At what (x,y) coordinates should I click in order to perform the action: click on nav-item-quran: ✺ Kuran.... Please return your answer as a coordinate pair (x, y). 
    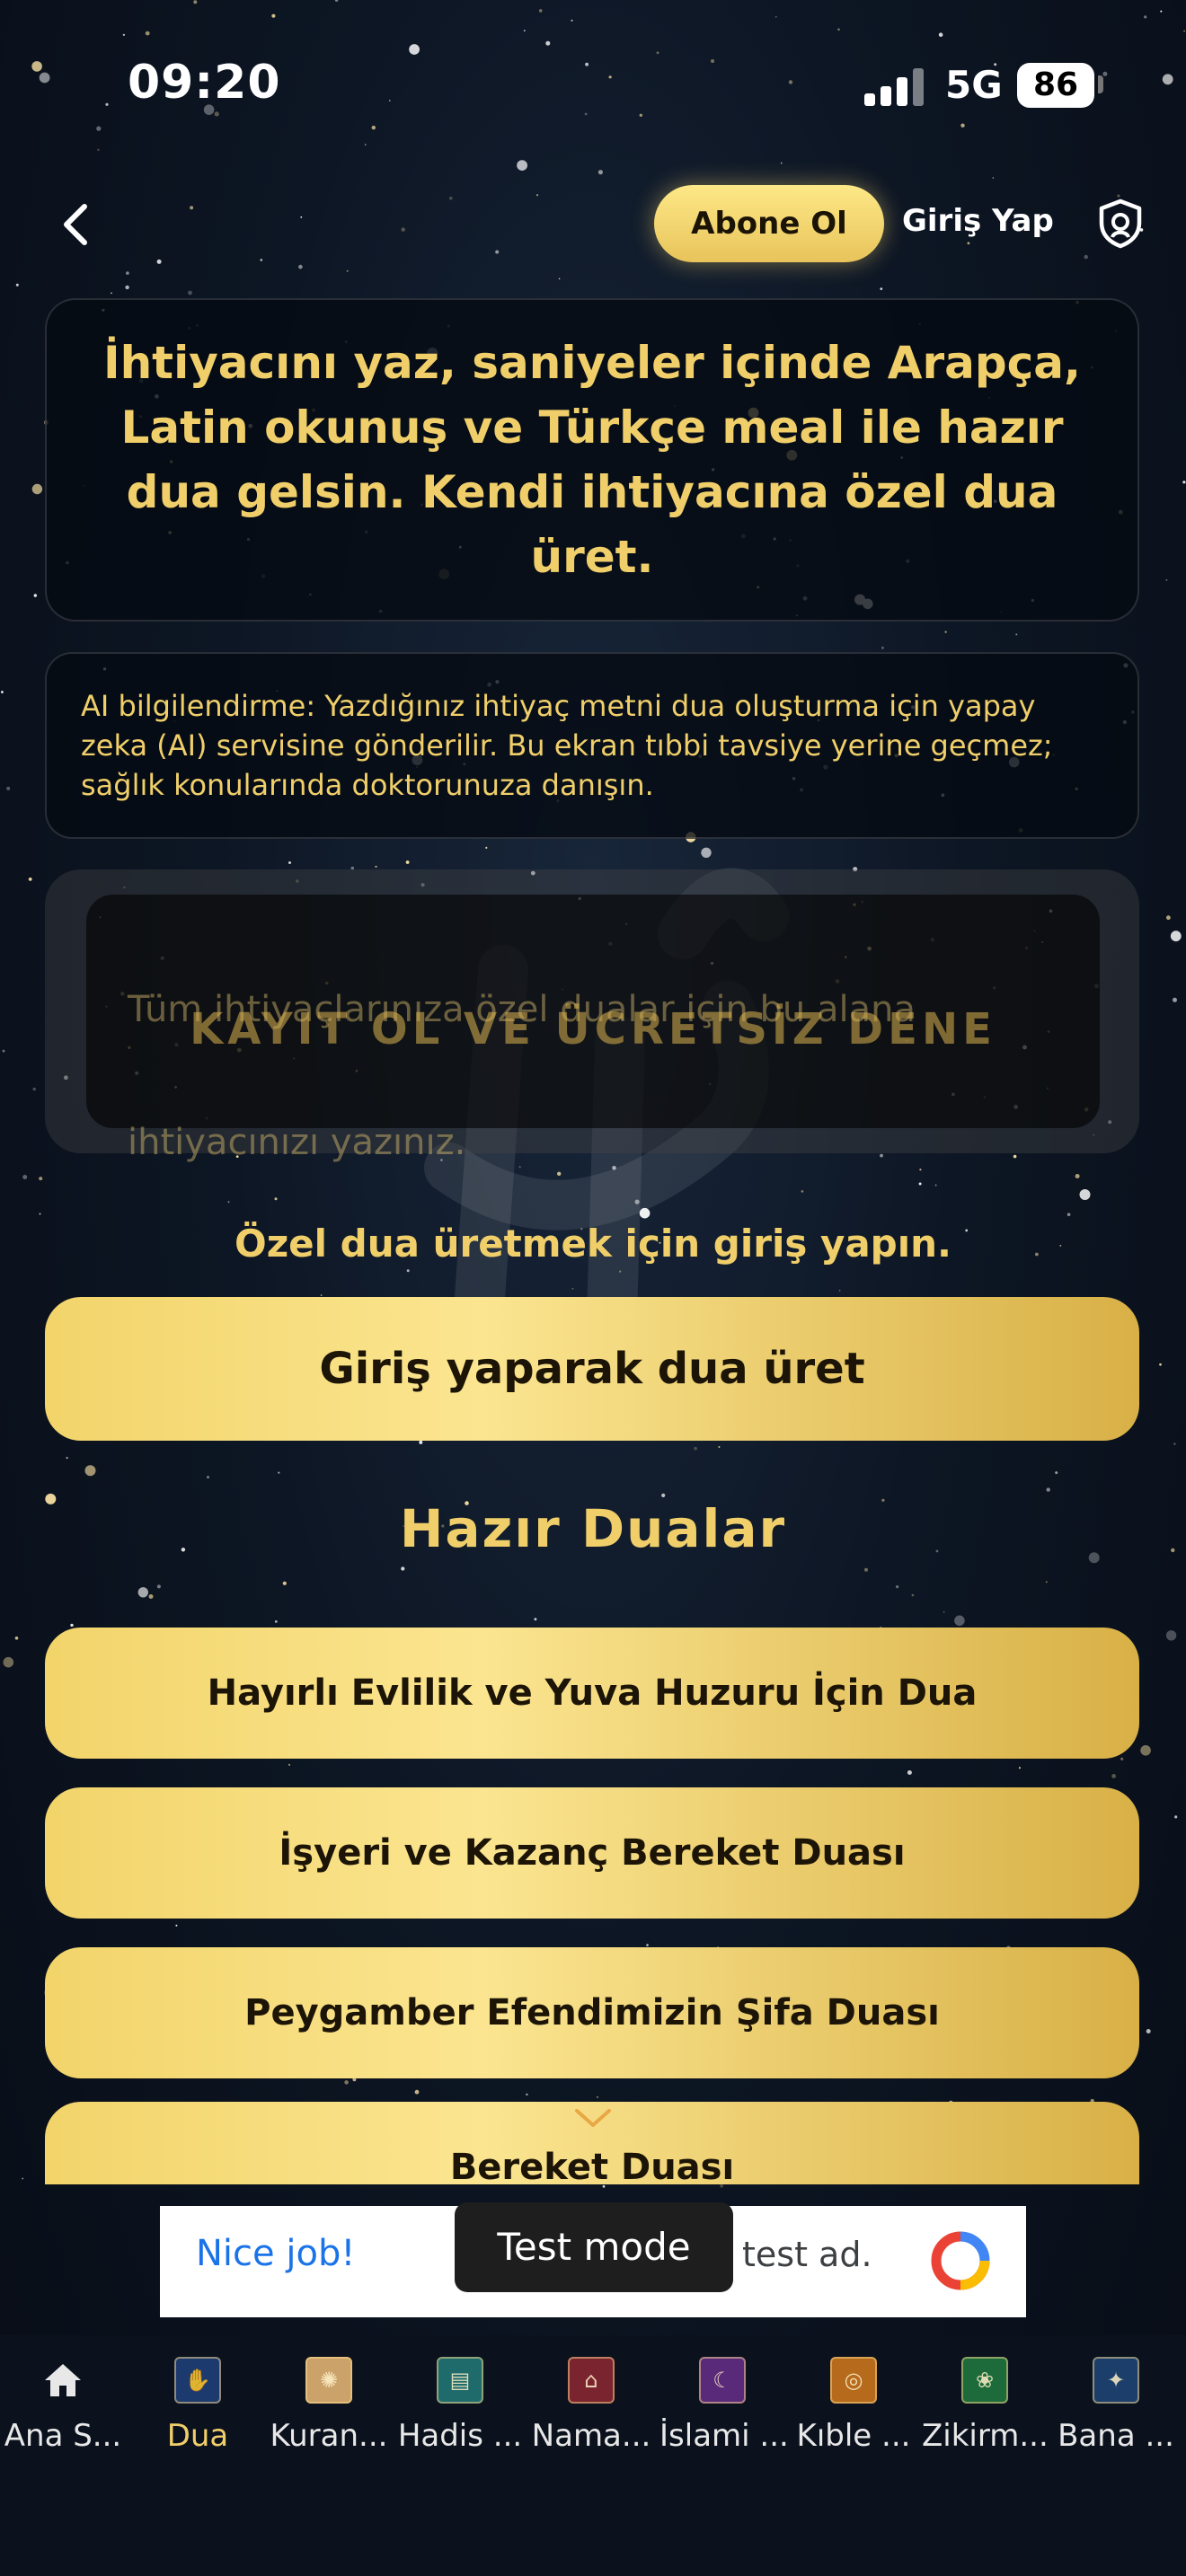
    Looking at the image, I should click on (329, 2405).